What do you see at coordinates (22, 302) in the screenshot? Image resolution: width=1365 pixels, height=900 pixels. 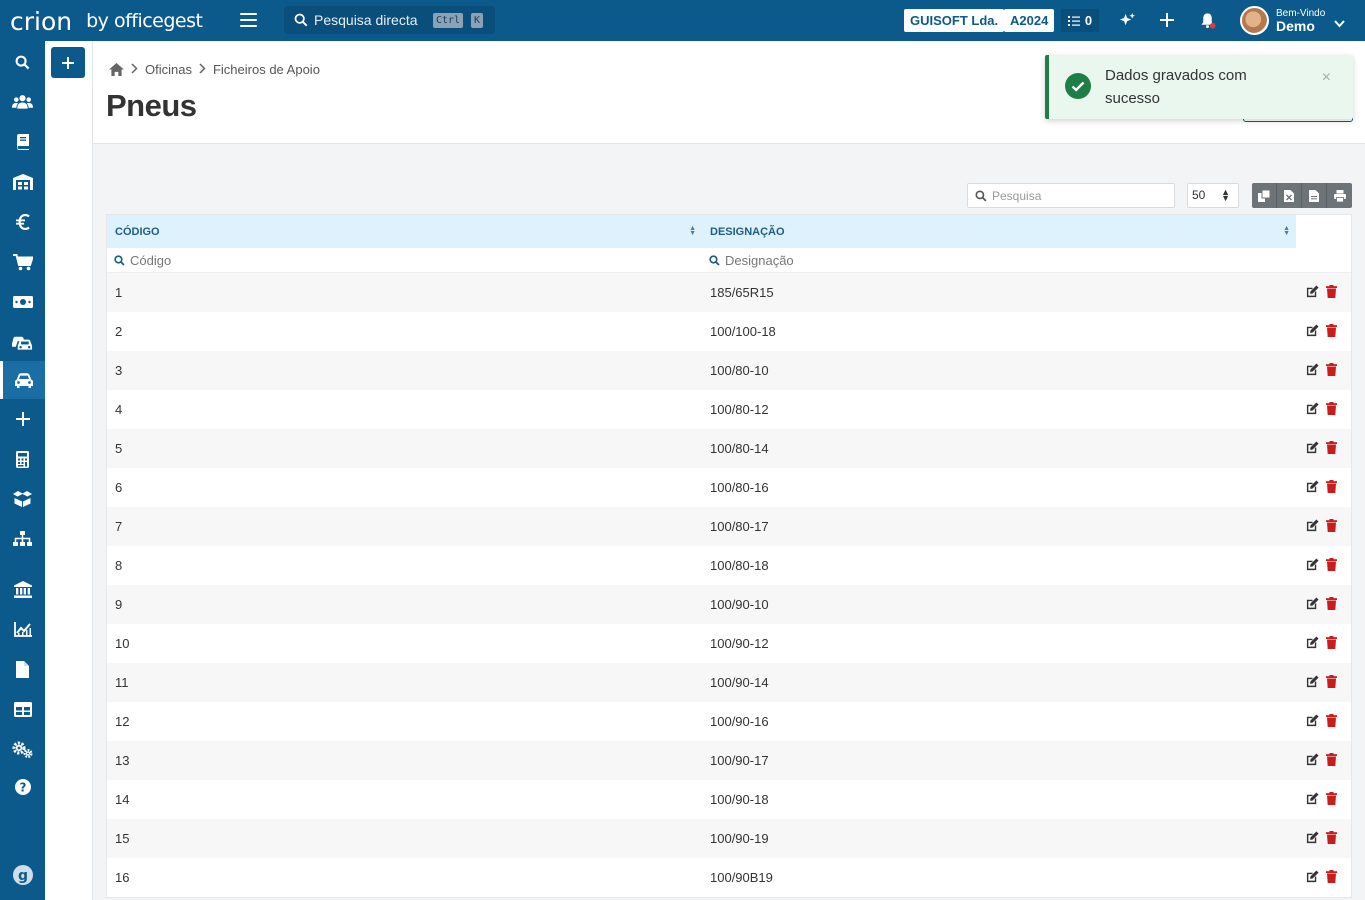 I see `sidebar-item-payments` at bounding box center [22, 302].